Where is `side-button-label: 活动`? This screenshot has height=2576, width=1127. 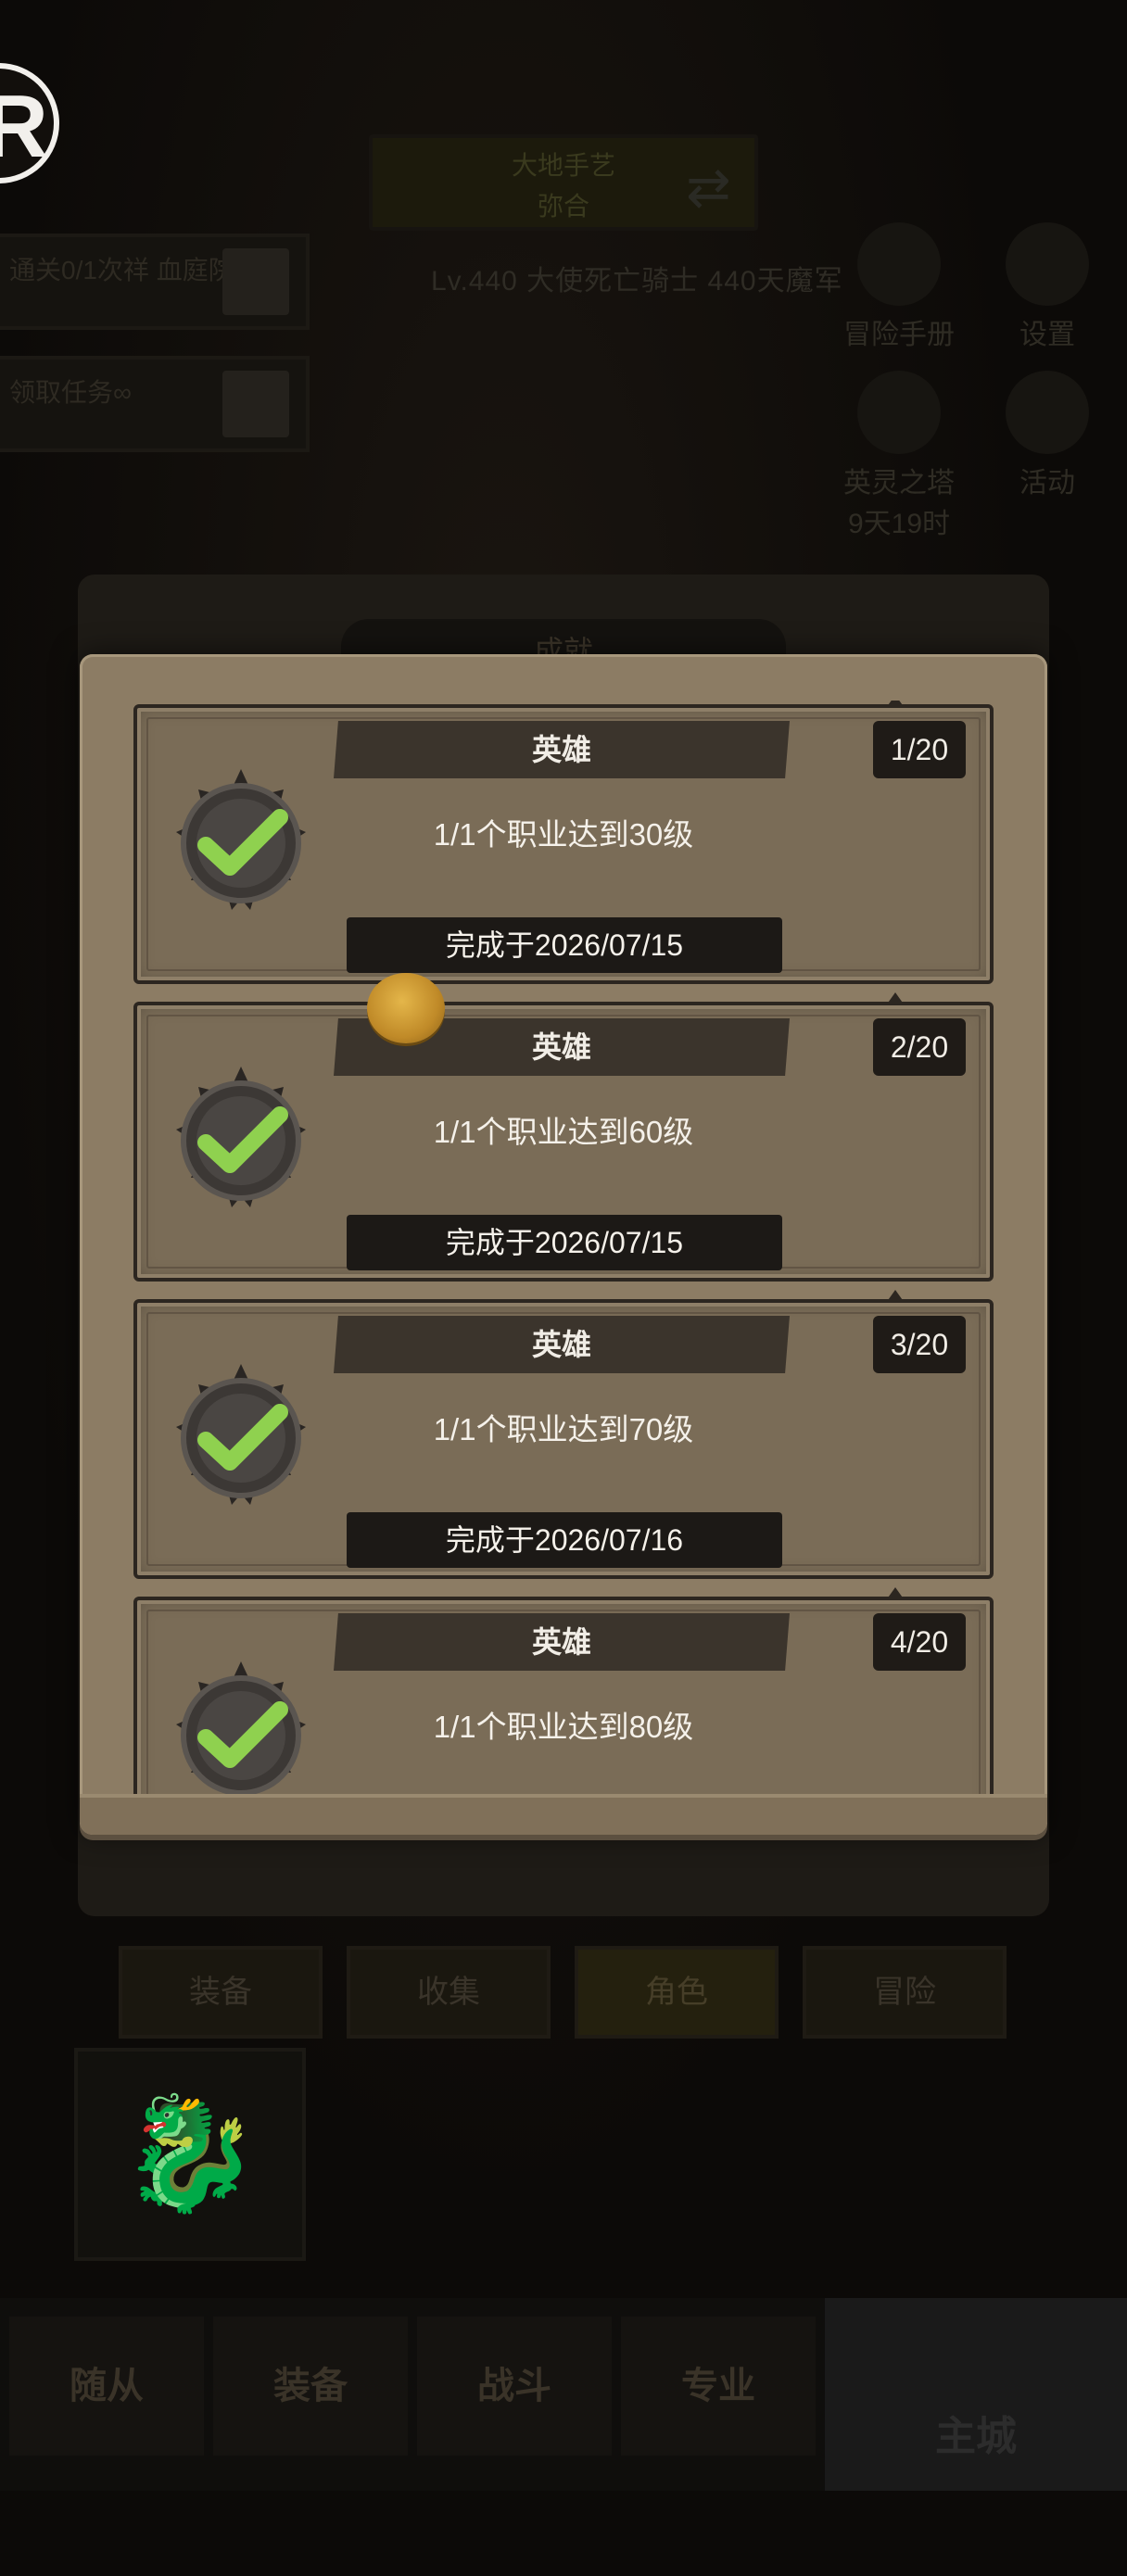 side-button-label: 活动 is located at coordinates (1047, 484).